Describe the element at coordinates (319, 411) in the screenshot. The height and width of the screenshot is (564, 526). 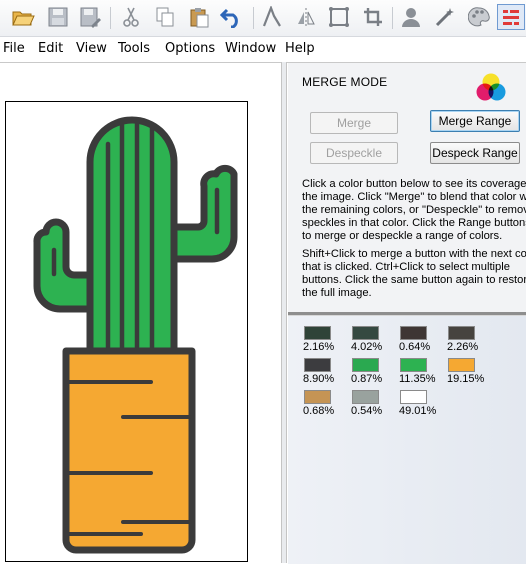
I see `swatch-percent: 0.68%` at that location.